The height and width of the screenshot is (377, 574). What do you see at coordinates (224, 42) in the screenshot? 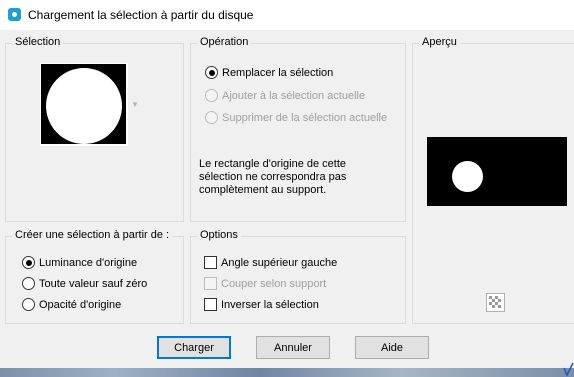
I see `operation-group-label: Opération` at bounding box center [224, 42].